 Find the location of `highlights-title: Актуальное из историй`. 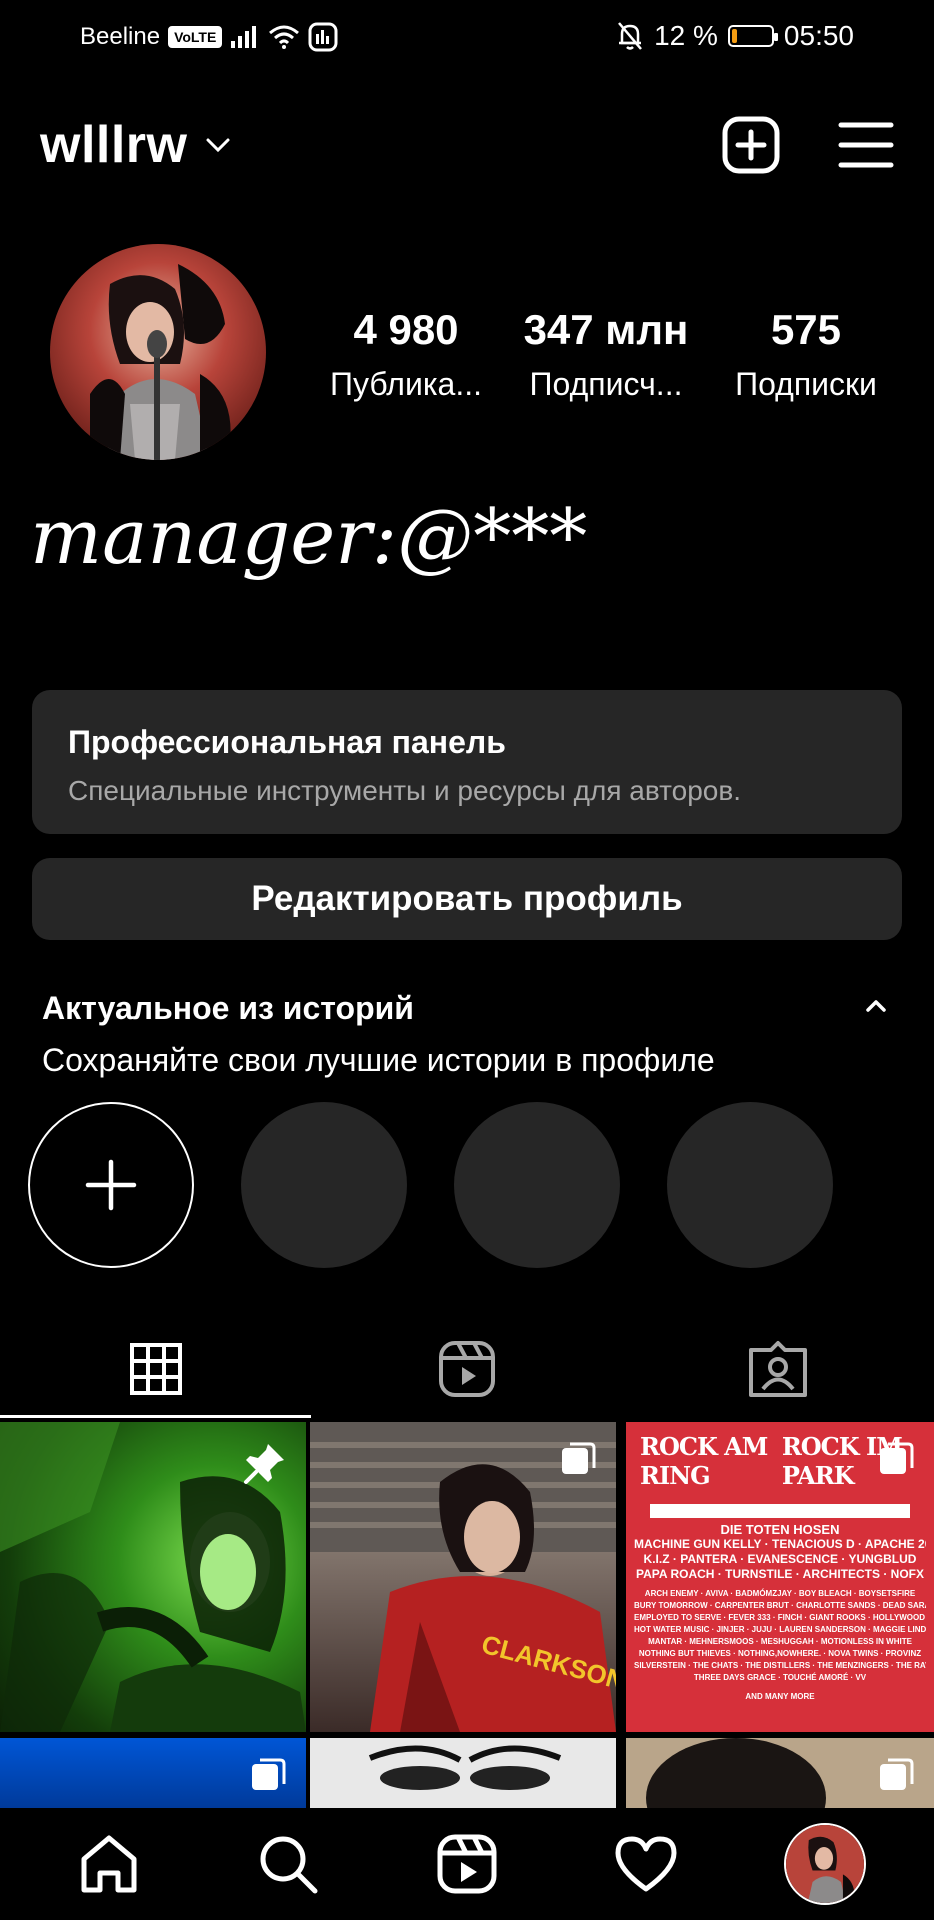

highlights-title: Актуальное из историй is located at coordinates (228, 1008).